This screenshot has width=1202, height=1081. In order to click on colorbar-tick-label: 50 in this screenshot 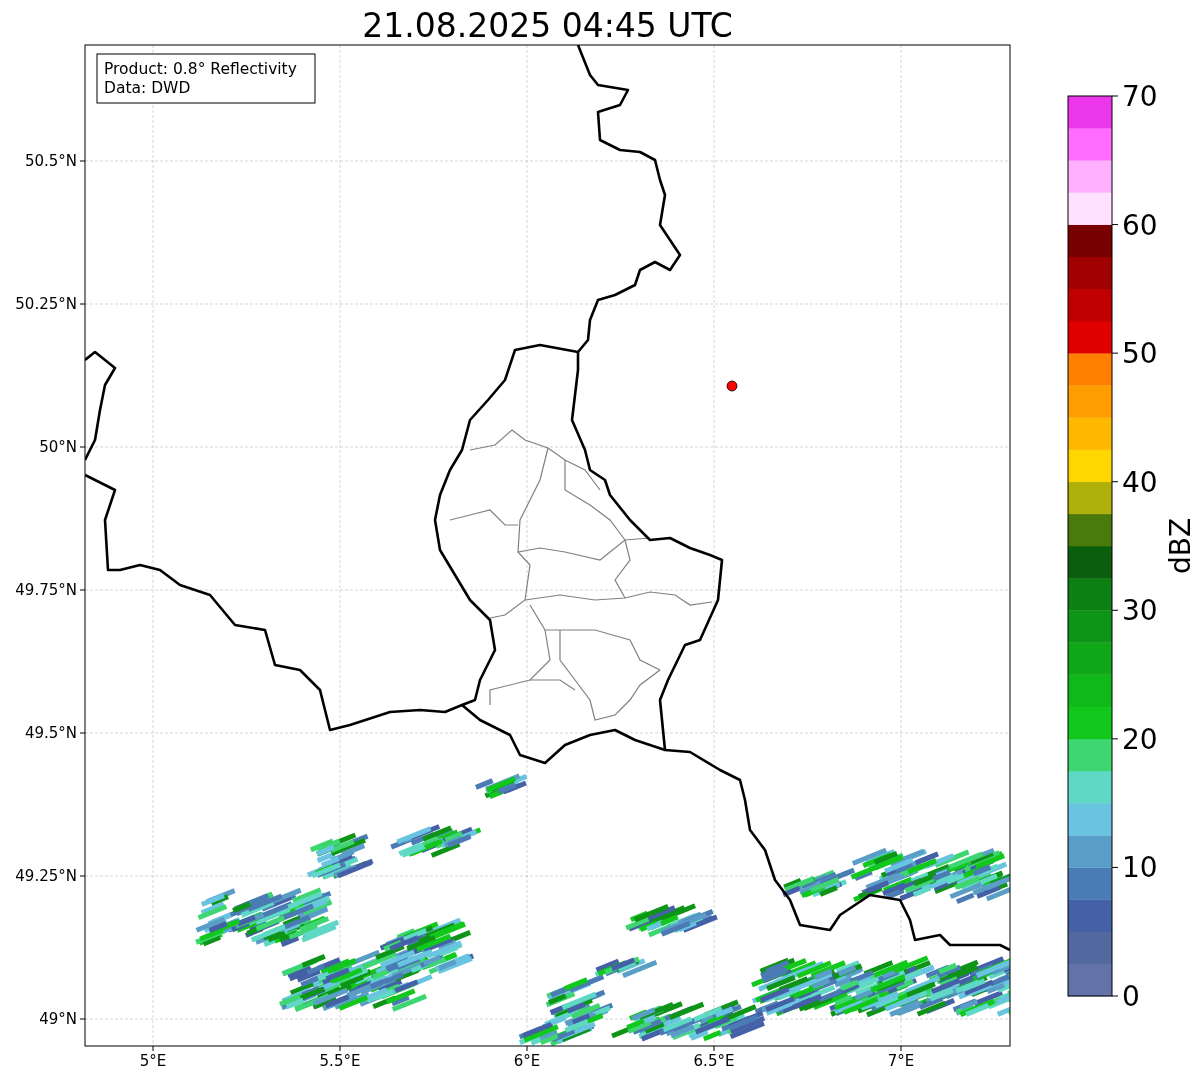, I will do `click(1140, 354)`.